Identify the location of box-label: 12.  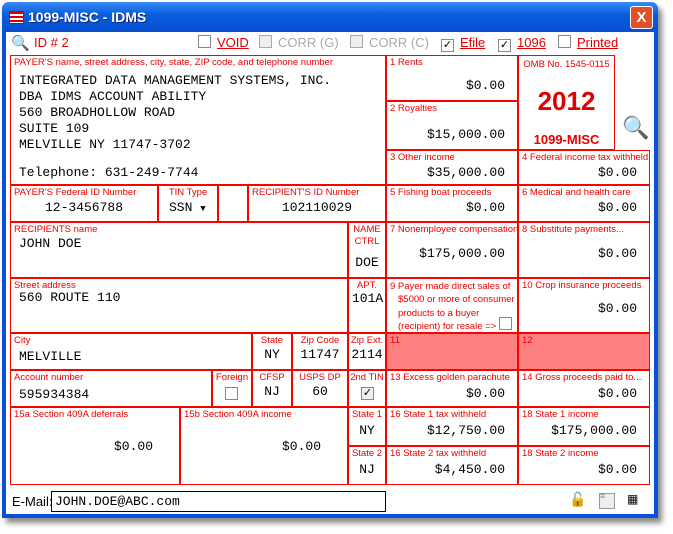
(527, 340).